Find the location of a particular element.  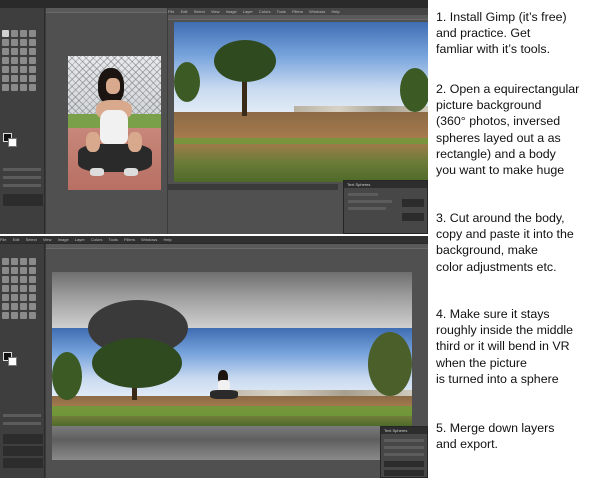

tool-options-row is located at coordinates (22, 177).